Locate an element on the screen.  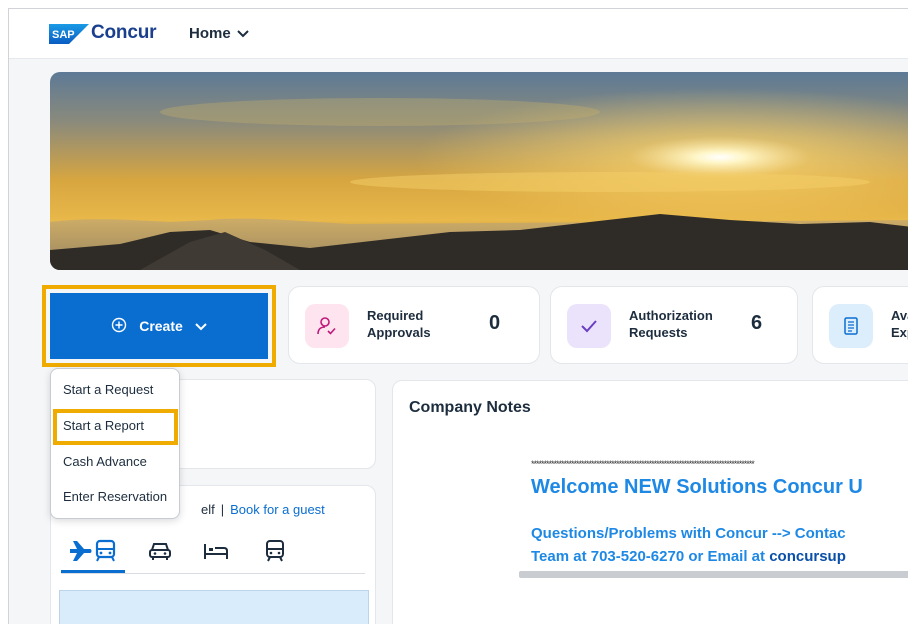
car-icon is located at coordinates (160, 553).